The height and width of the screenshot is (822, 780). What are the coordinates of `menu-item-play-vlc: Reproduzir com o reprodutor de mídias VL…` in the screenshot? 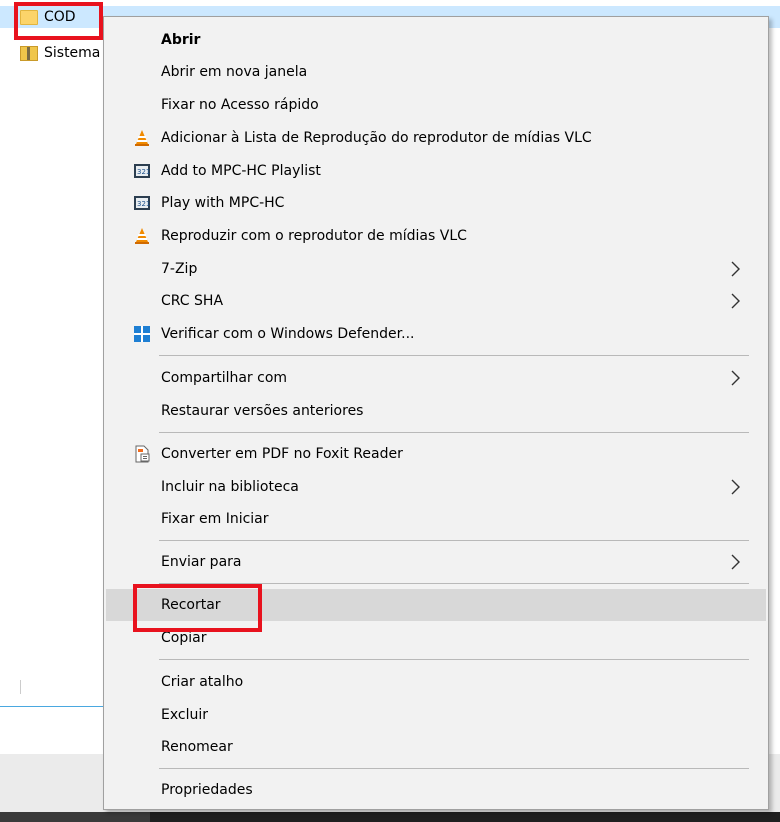 It's located at (436, 236).